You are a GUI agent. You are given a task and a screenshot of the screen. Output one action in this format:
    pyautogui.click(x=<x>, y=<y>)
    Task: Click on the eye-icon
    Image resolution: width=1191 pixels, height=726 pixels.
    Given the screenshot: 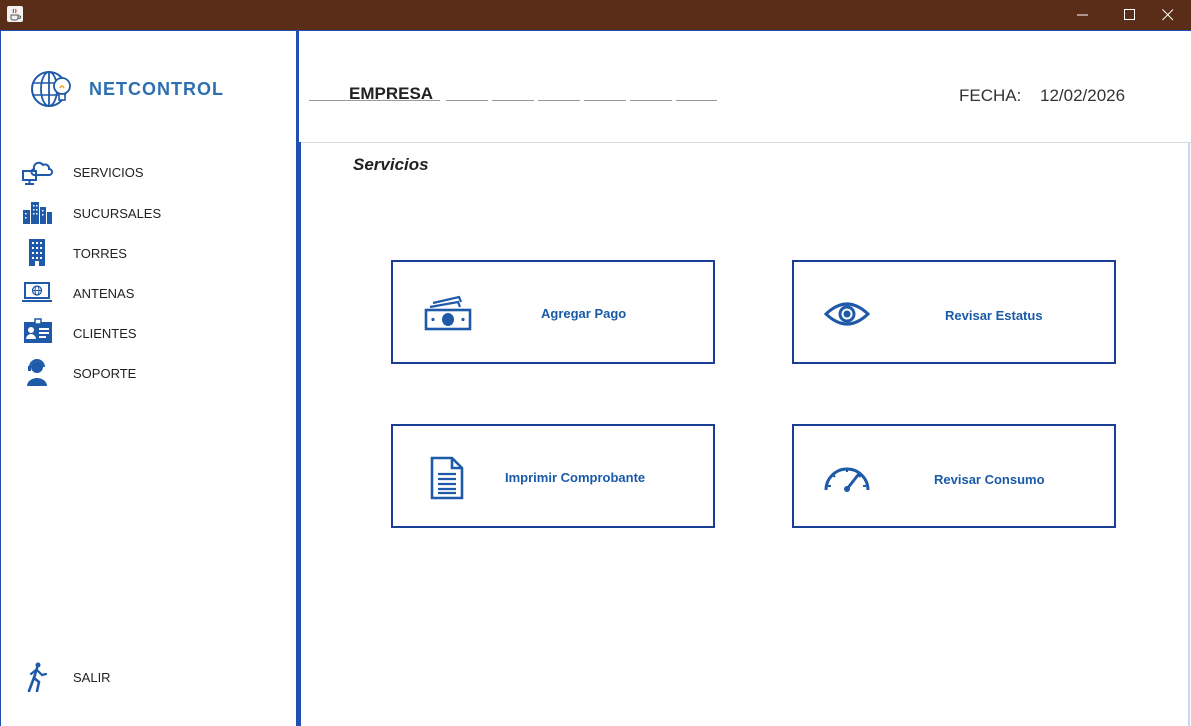 What is the action you would take?
    pyautogui.click(x=847, y=314)
    